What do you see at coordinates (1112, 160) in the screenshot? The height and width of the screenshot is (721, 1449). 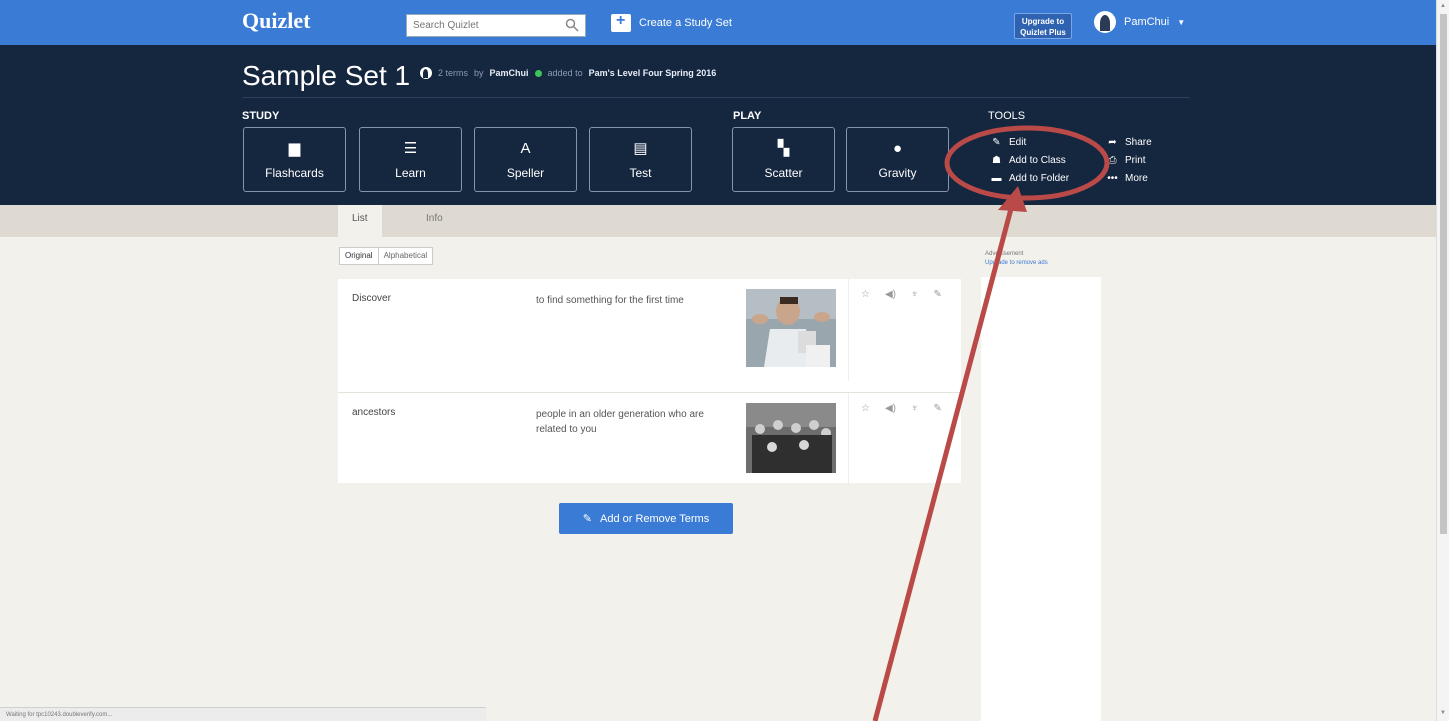 I see `print-icon: ⎙` at bounding box center [1112, 160].